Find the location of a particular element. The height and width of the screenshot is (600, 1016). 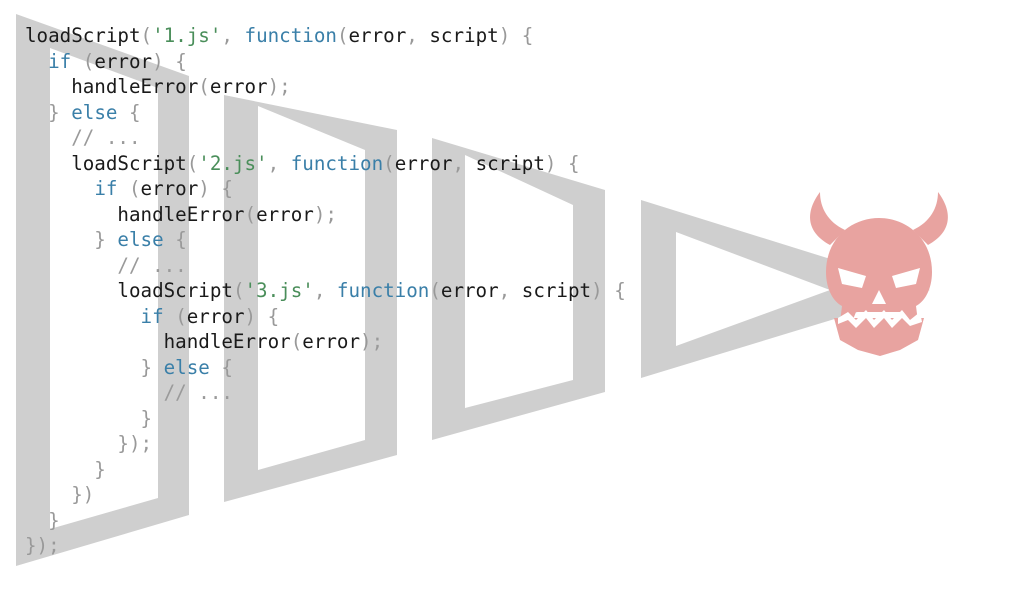

code-token-string: '3.js' is located at coordinates (279, 290).